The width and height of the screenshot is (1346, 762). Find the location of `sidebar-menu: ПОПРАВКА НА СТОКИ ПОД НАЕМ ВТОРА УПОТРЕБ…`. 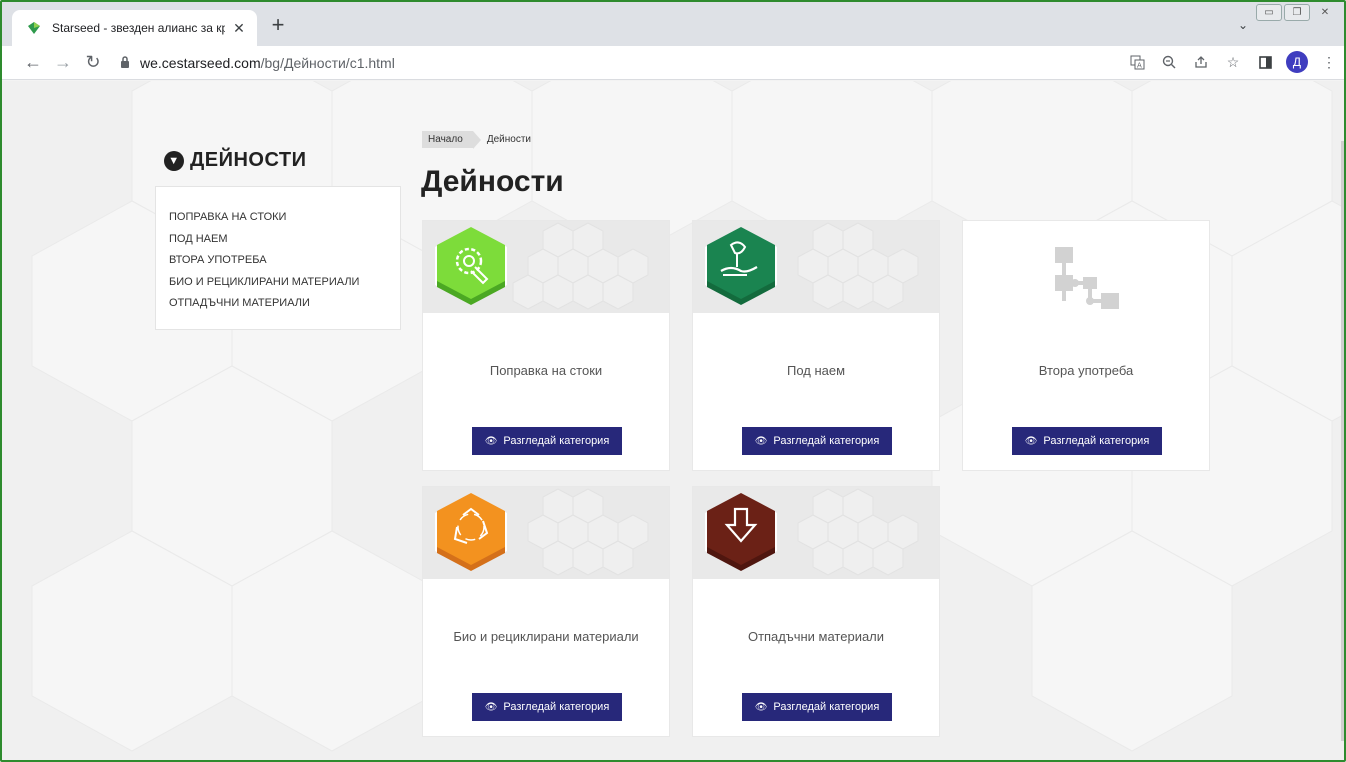

sidebar-menu: ПОПРАВКА НА СТОКИ ПОД НАЕМ ВТОРА УПОТРЕБ… is located at coordinates (278, 258).